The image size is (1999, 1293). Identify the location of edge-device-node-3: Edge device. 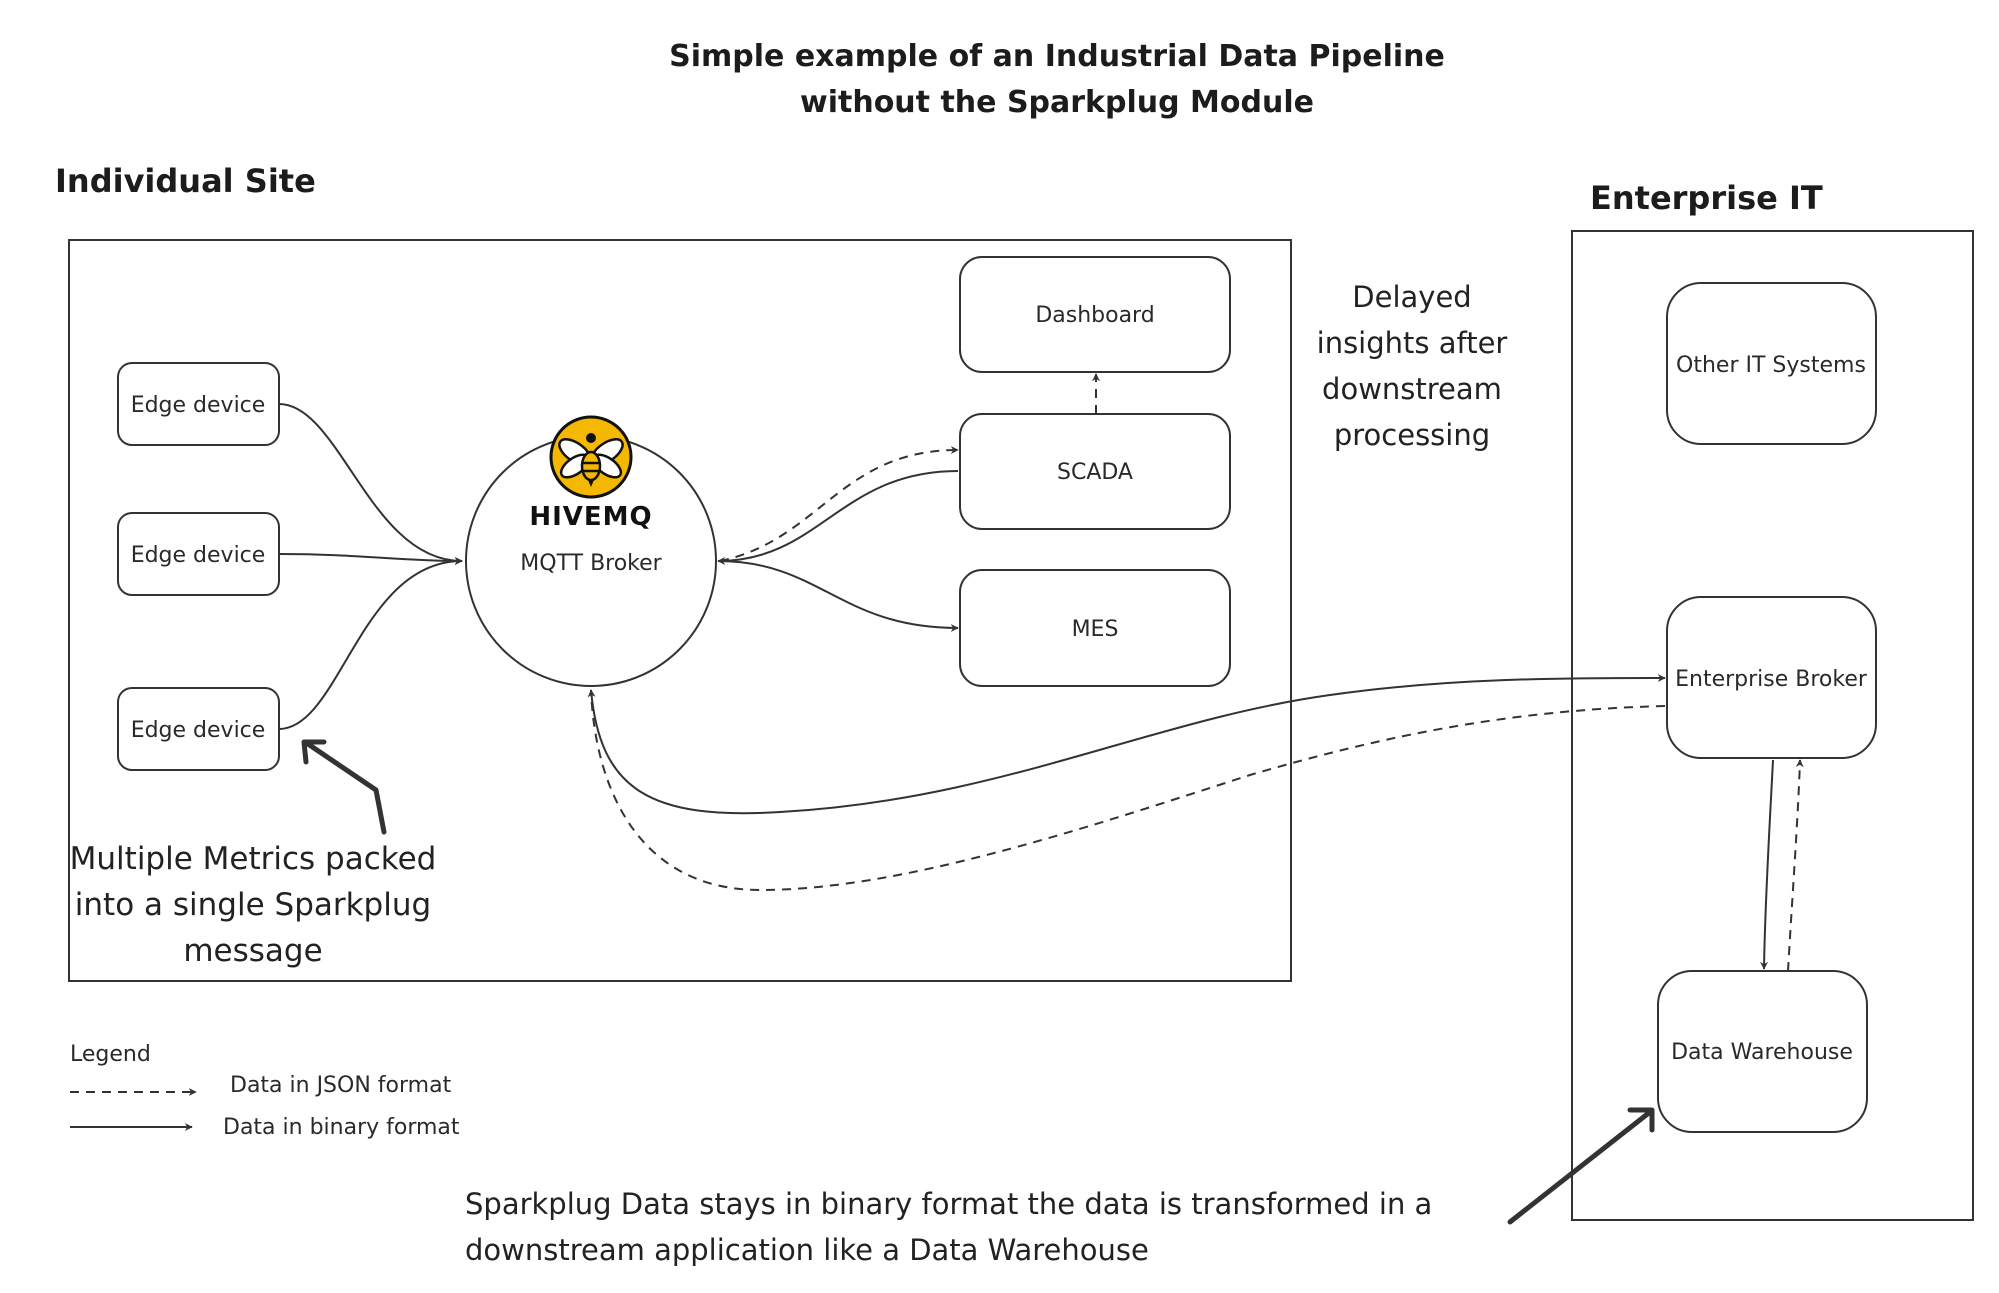
(198, 729).